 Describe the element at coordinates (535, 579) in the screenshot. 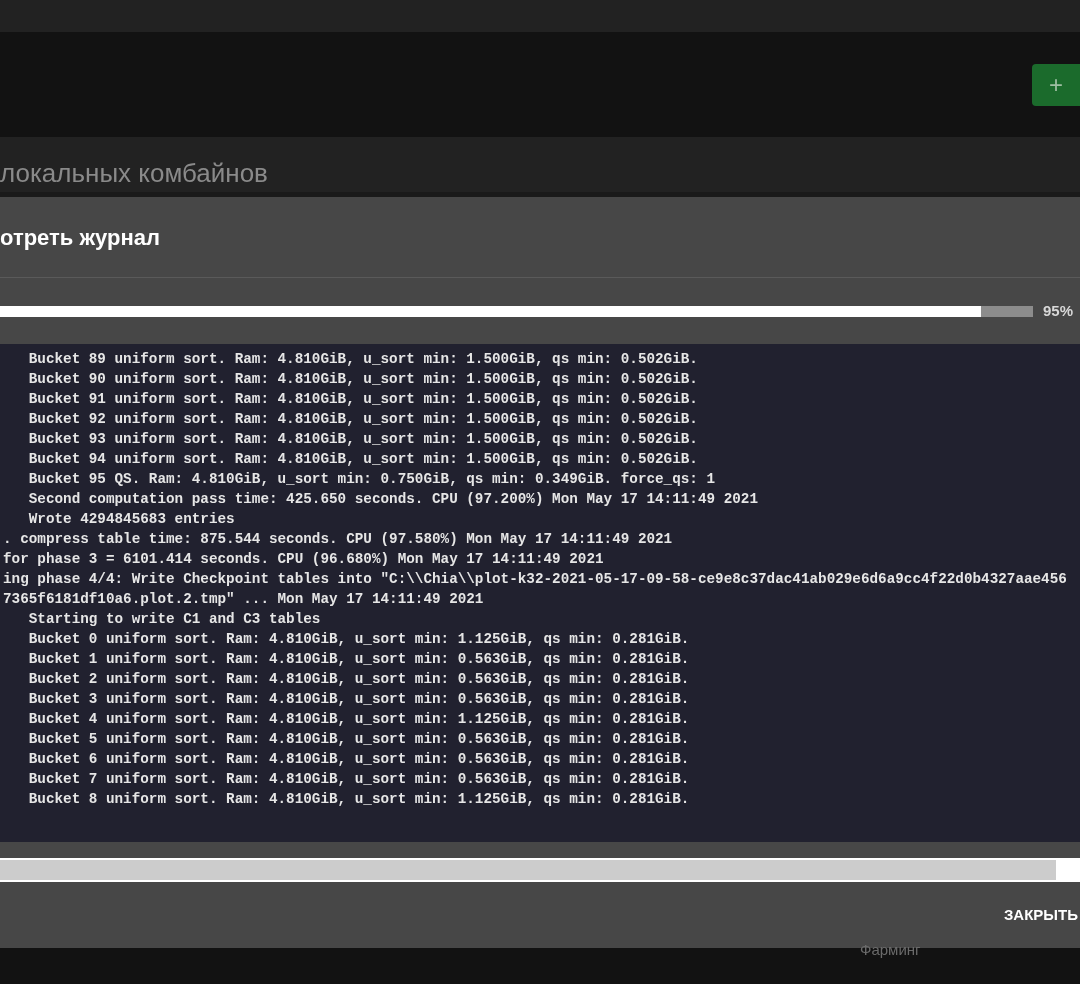

I see `log-line: ing phase 4/4: Write Checkpoint tables into "C:\\Chia\\plot-k32-2021-05-17-09-58-ce9e8c37dac41ab029e6d6a9cc4f22d0b4327aae456` at that location.